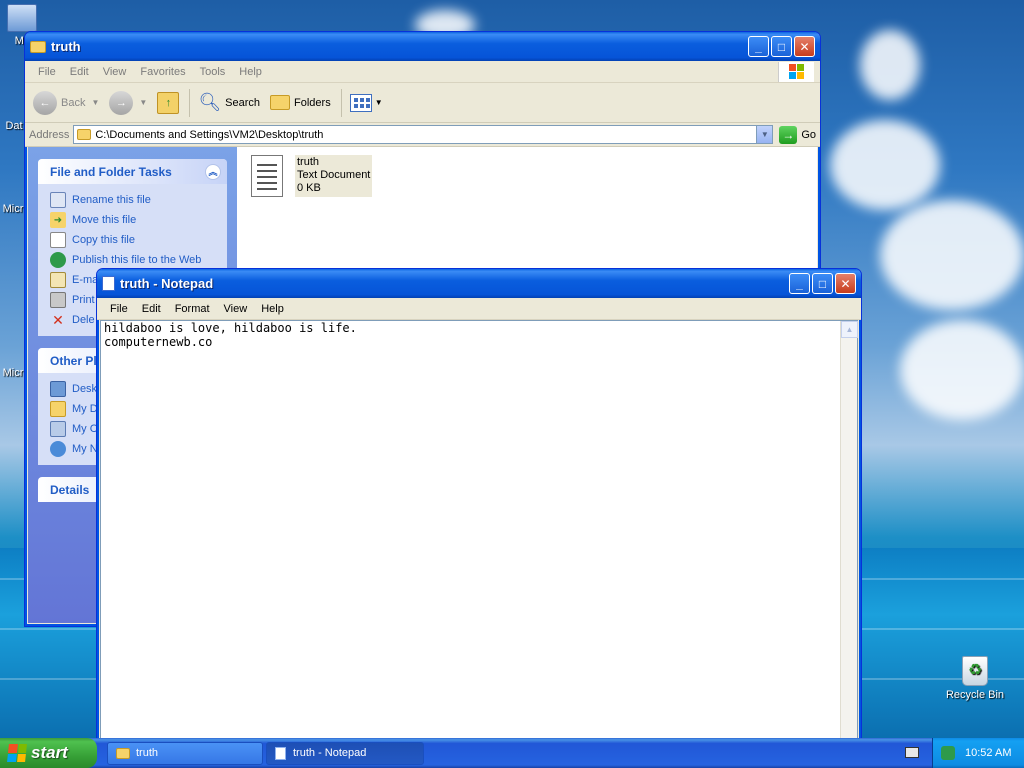 This screenshot has height=768, width=1024. What do you see at coordinates (330, 753) in the screenshot?
I see `taskbar-item-label: truth - Notepad` at bounding box center [330, 753].